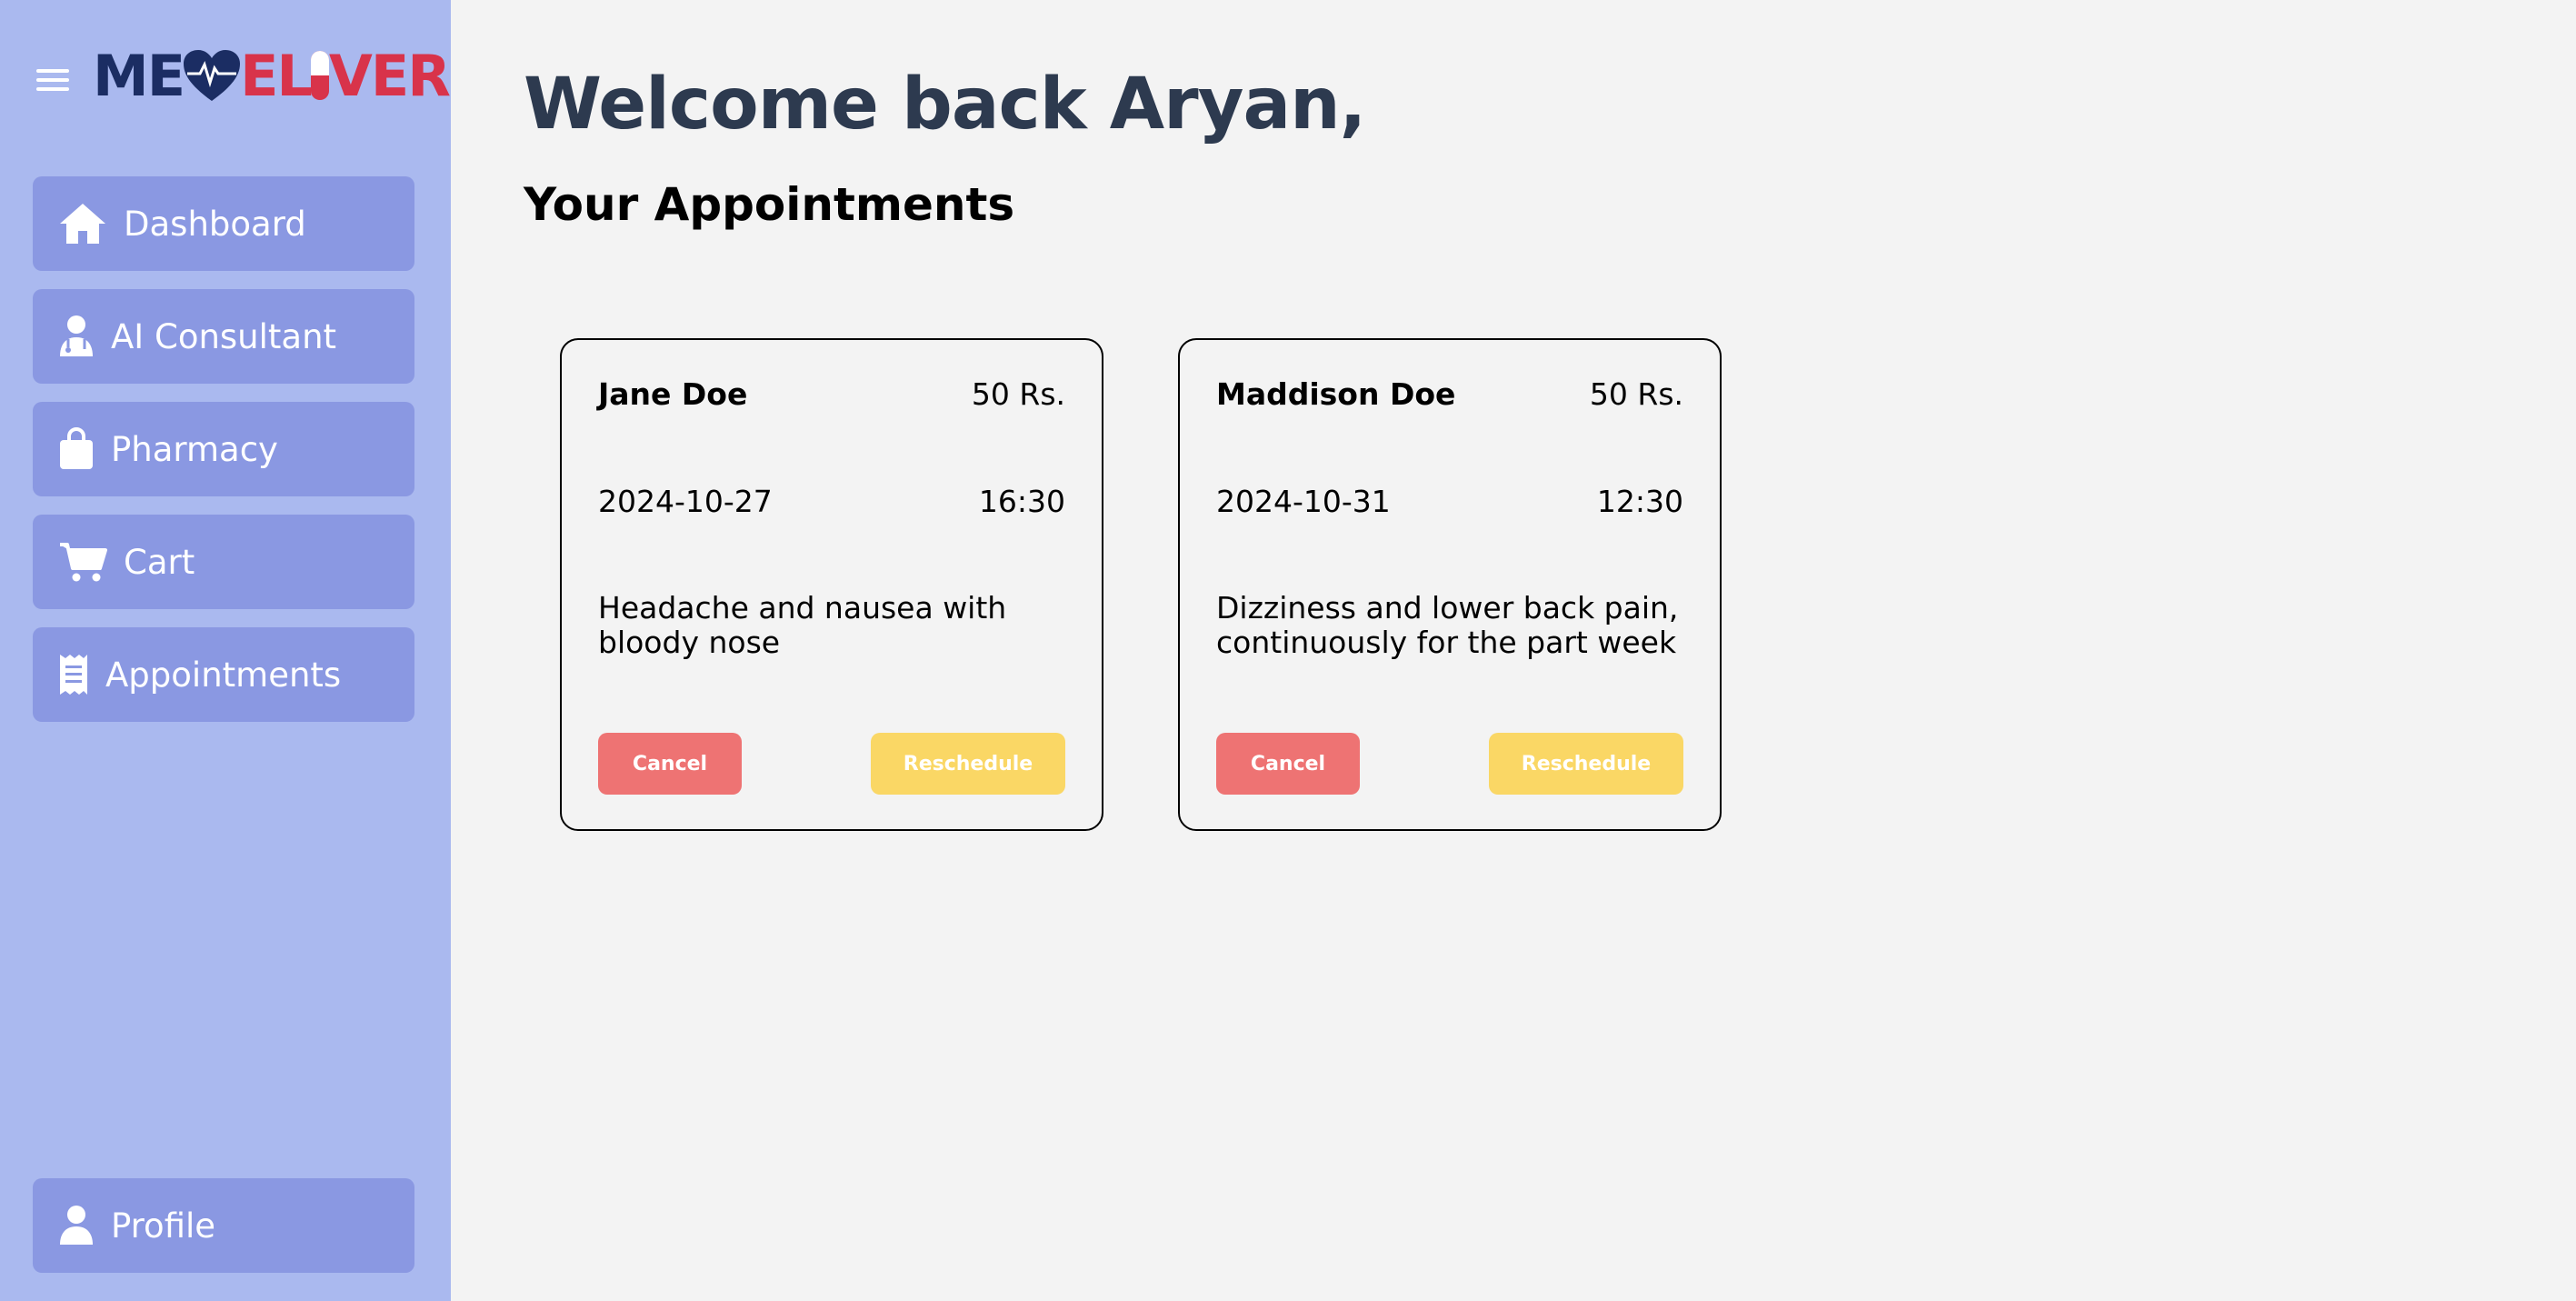 The height and width of the screenshot is (1301, 2576). I want to click on sidebar-item-pharmacy: Pharmacy, so click(223, 449).